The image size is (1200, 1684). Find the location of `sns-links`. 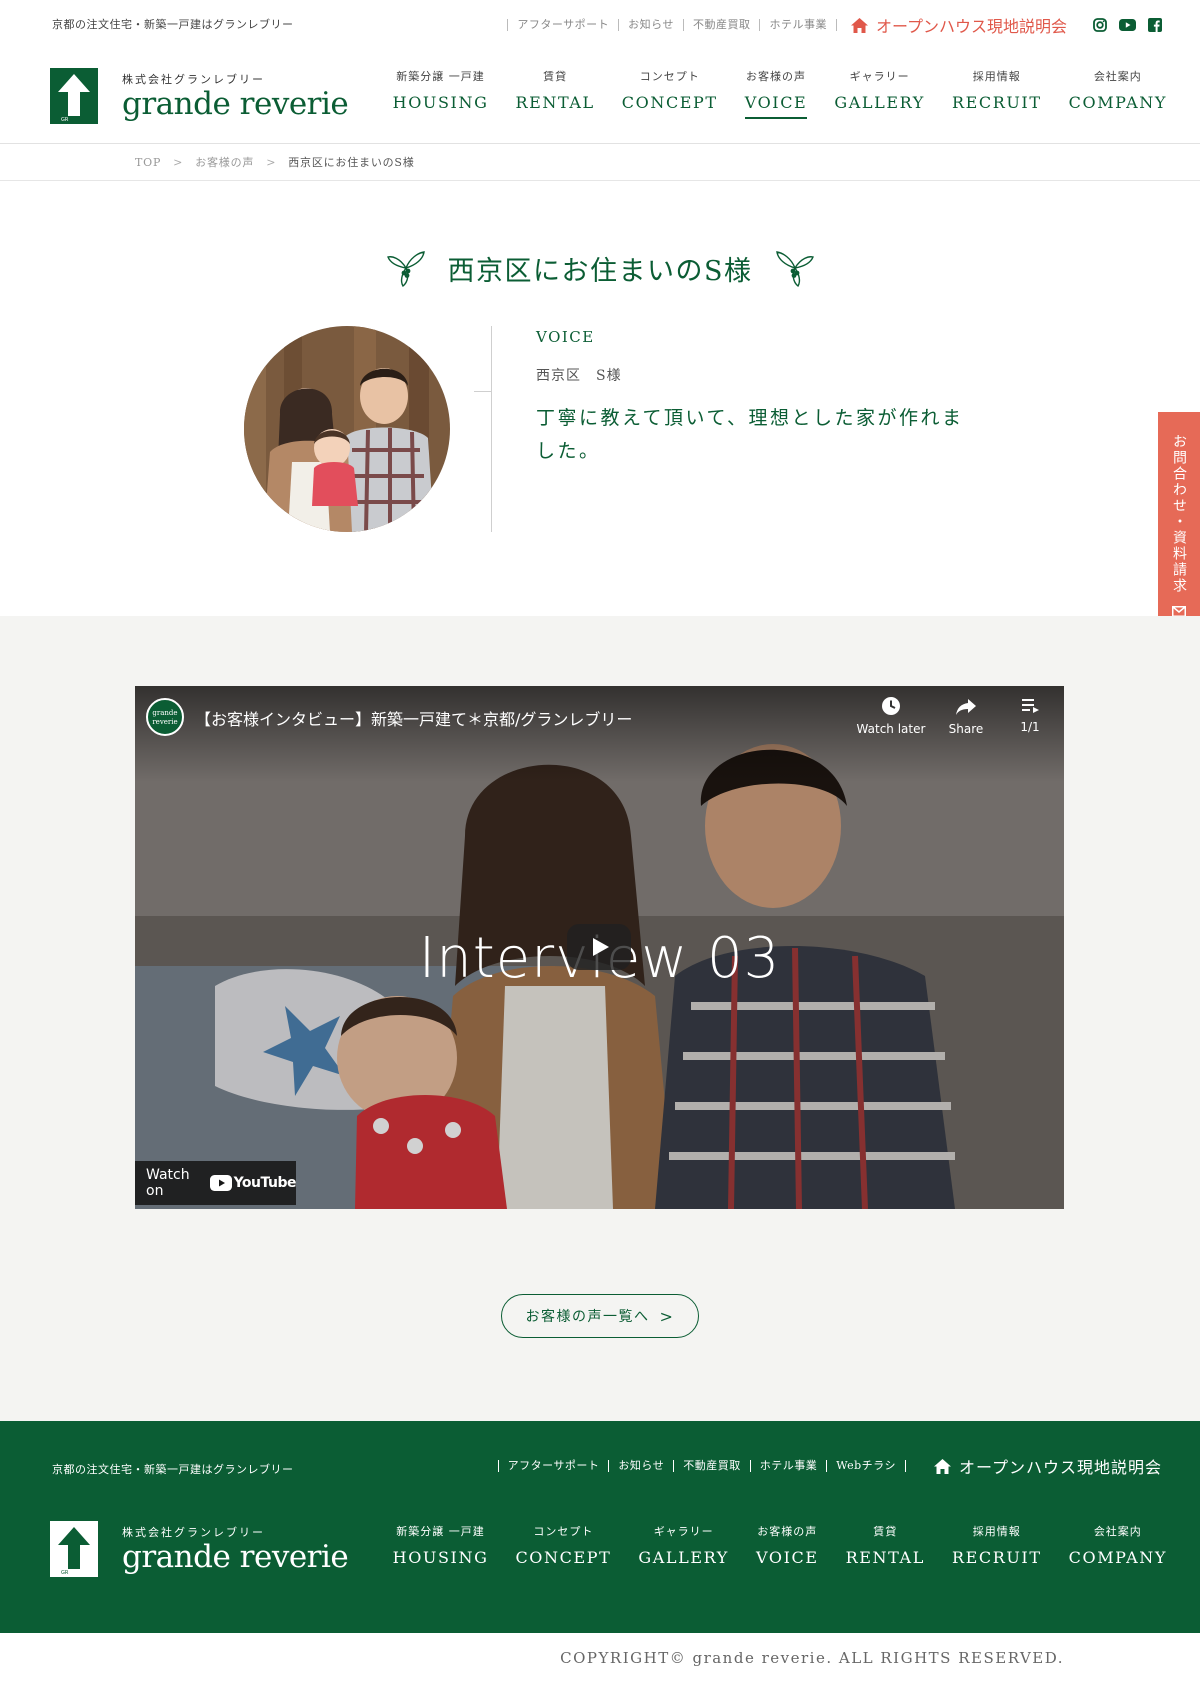

sns-links is located at coordinates (1121, 25).